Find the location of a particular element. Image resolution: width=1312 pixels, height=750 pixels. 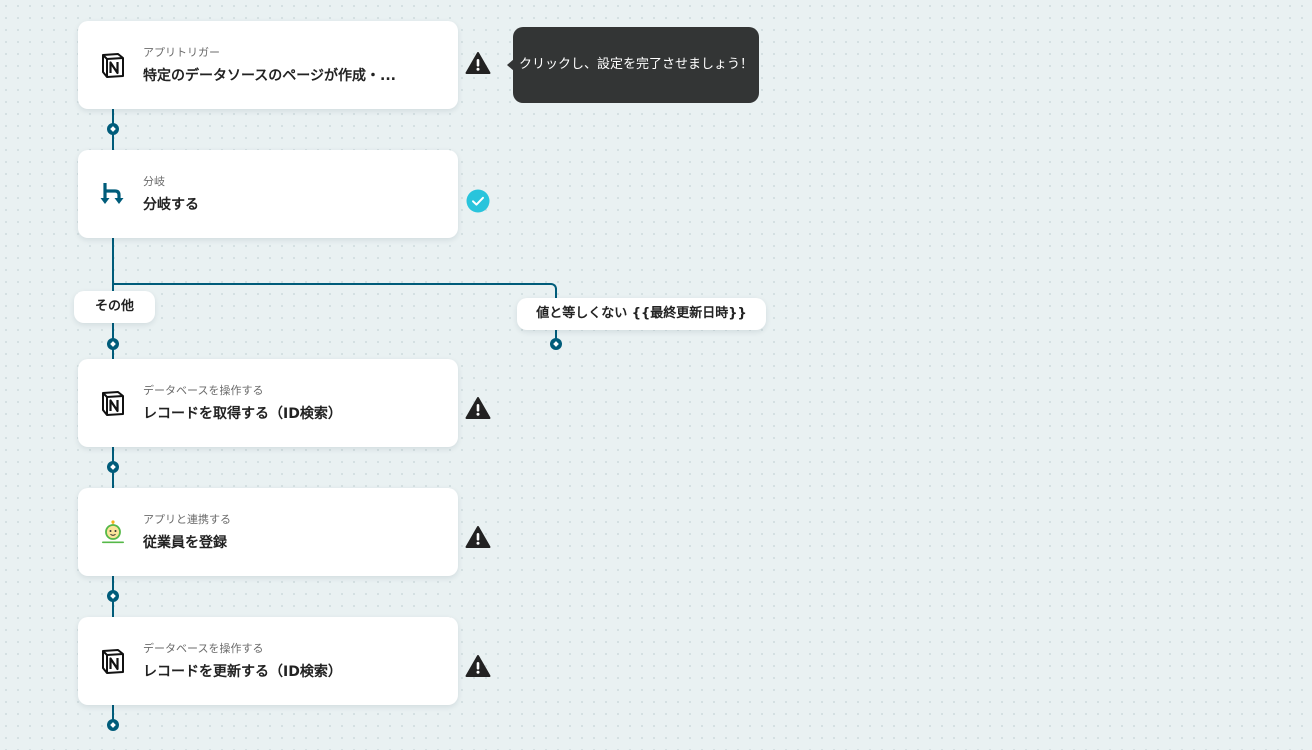

step-title: レコードを更新する（ID検索） is located at coordinates (242, 672).